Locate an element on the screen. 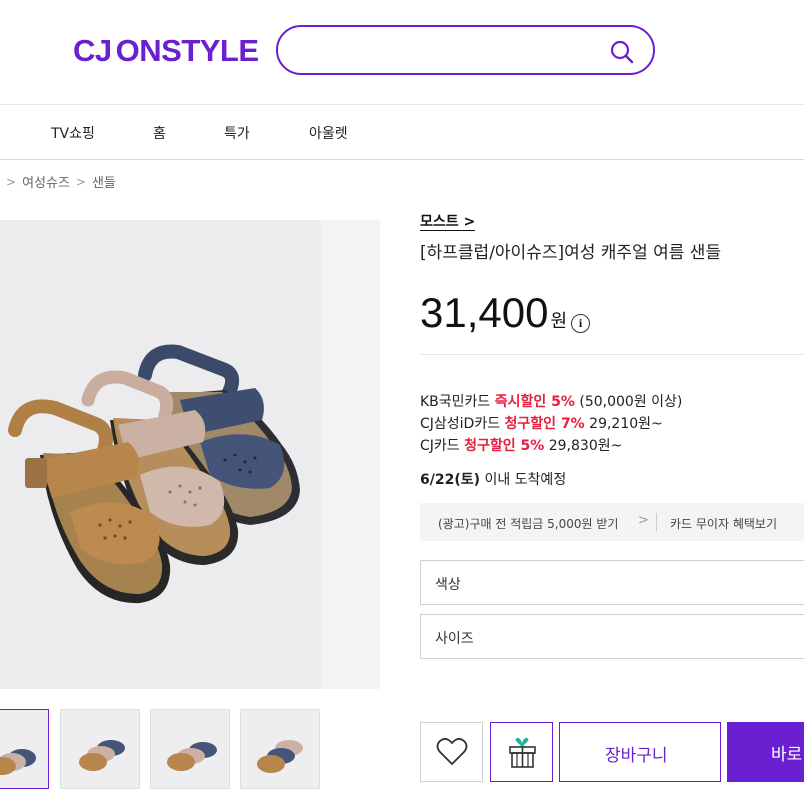  breadcrumb-item-womens-shoes: 여성슈즈 is located at coordinates (46, 181).